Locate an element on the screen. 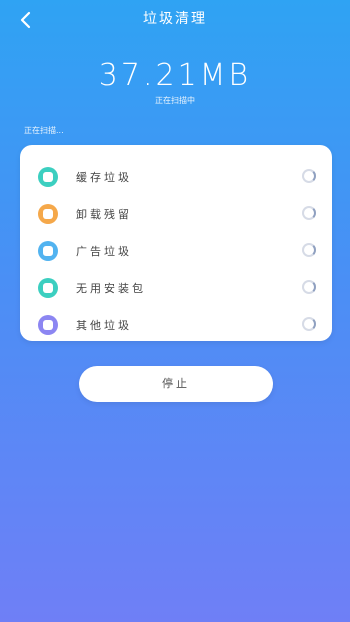  uninstall-icon is located at coordinates (48, 214).